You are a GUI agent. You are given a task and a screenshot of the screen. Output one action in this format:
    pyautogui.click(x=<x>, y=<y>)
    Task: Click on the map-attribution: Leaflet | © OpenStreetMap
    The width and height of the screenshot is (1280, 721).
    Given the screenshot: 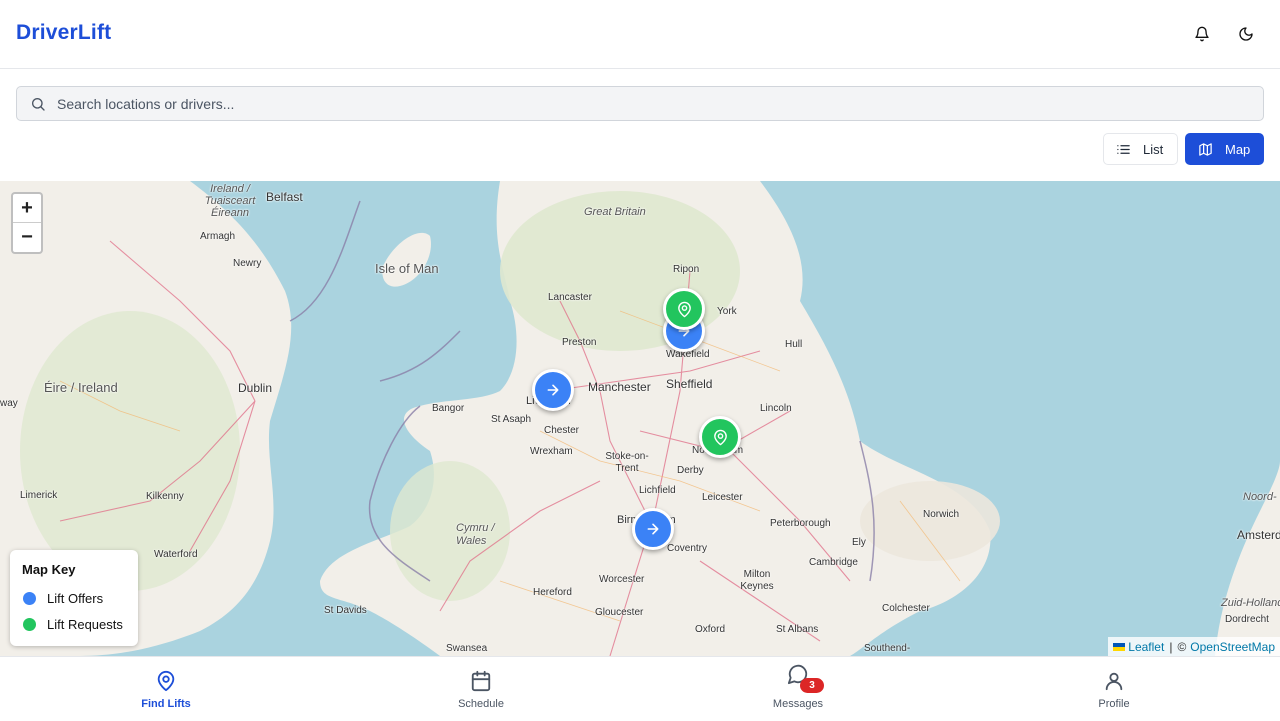 What is the action you would take?
    pyautogui.click(x=1194, y=646)
    